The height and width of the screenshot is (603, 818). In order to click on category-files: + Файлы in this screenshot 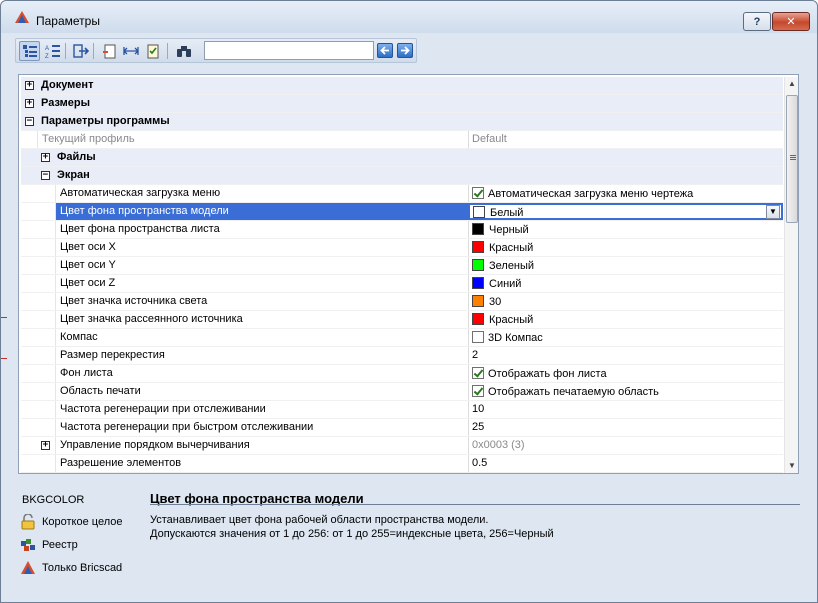, I will do `click(402, 158)`.